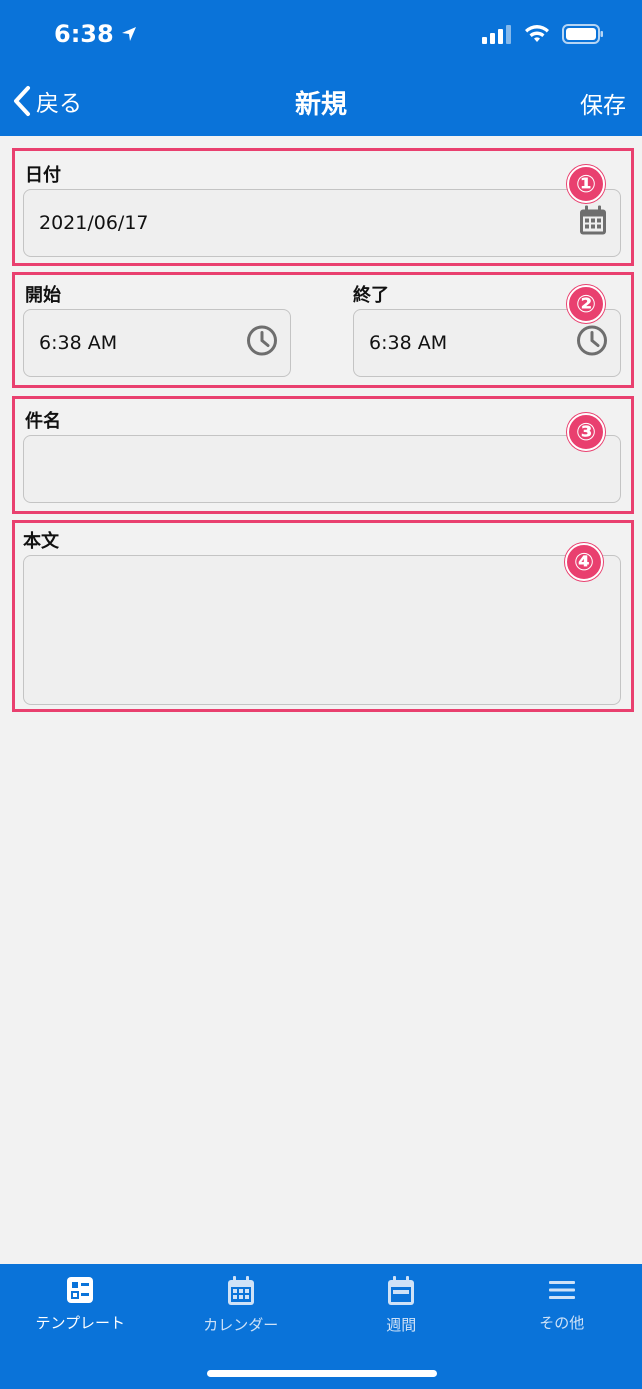 This screenshot has width=642, height=1389. What do you see at coordinates (80, 1323) in the screenshot?
I see `tab-template-label: テンプレート` at bounding box center [80, 1323].